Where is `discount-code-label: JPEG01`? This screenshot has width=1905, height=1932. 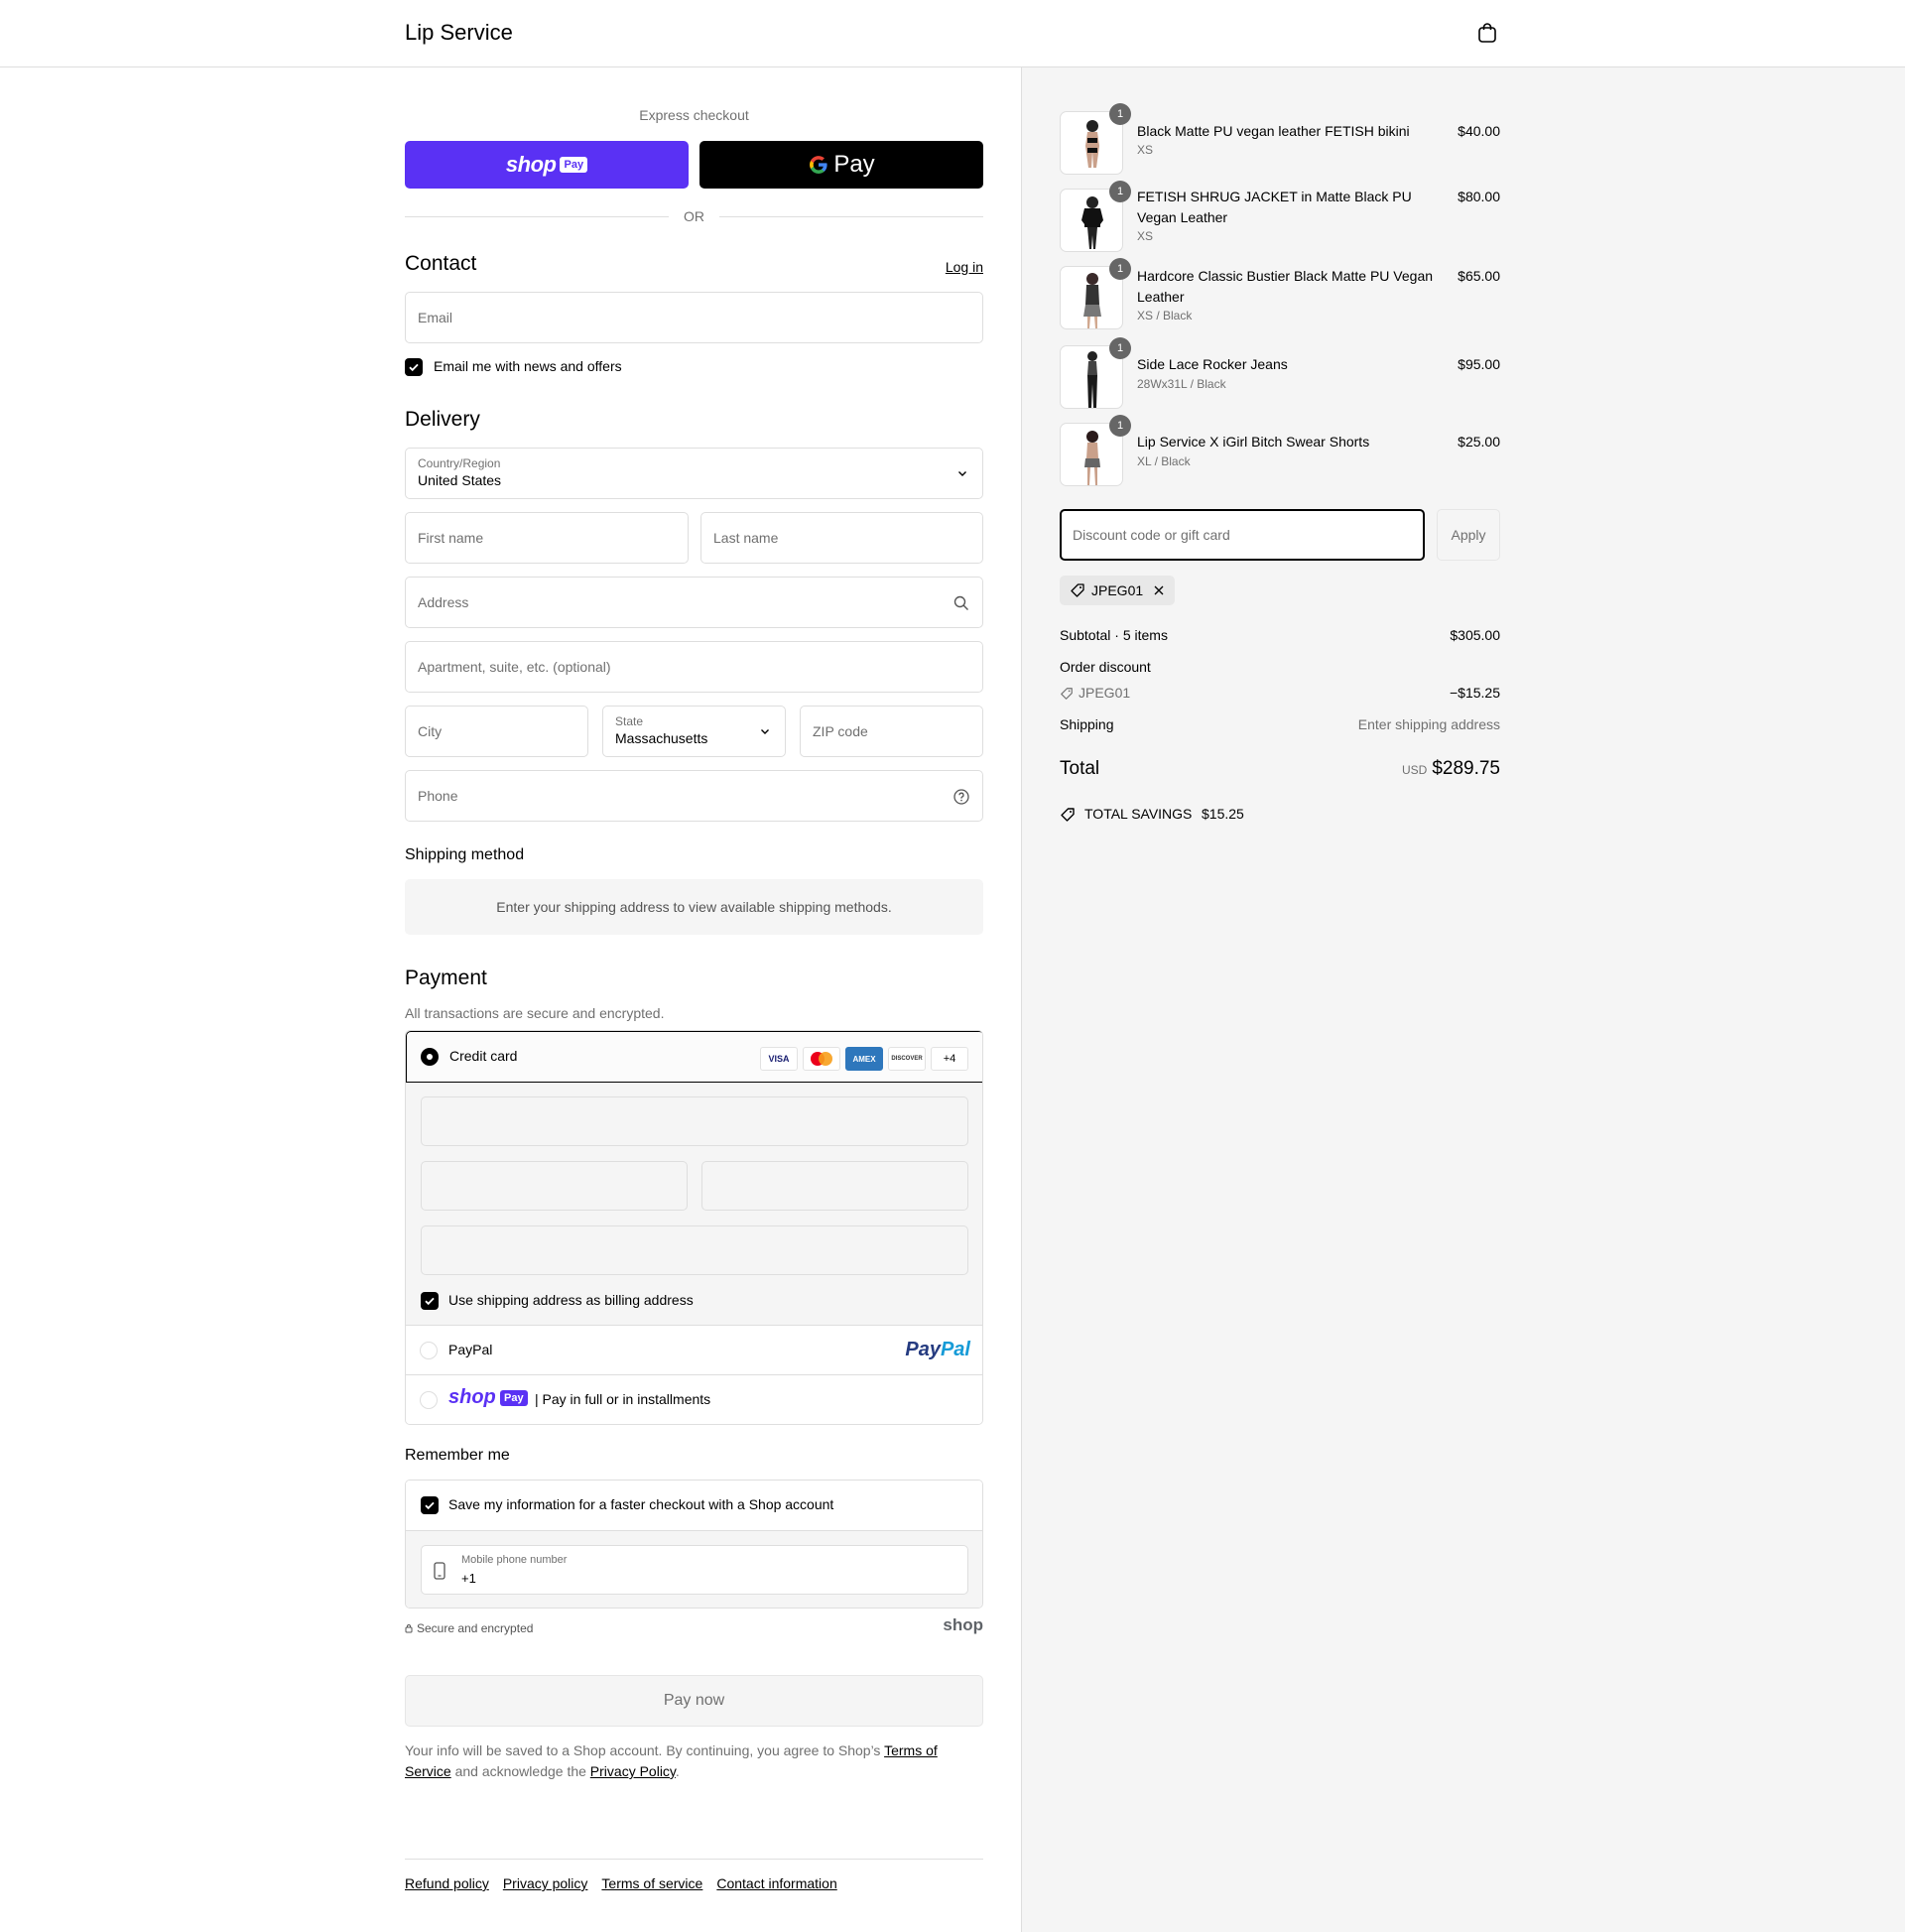
discount-code-label: JPEG01 is located at coordinates (1105, 693).